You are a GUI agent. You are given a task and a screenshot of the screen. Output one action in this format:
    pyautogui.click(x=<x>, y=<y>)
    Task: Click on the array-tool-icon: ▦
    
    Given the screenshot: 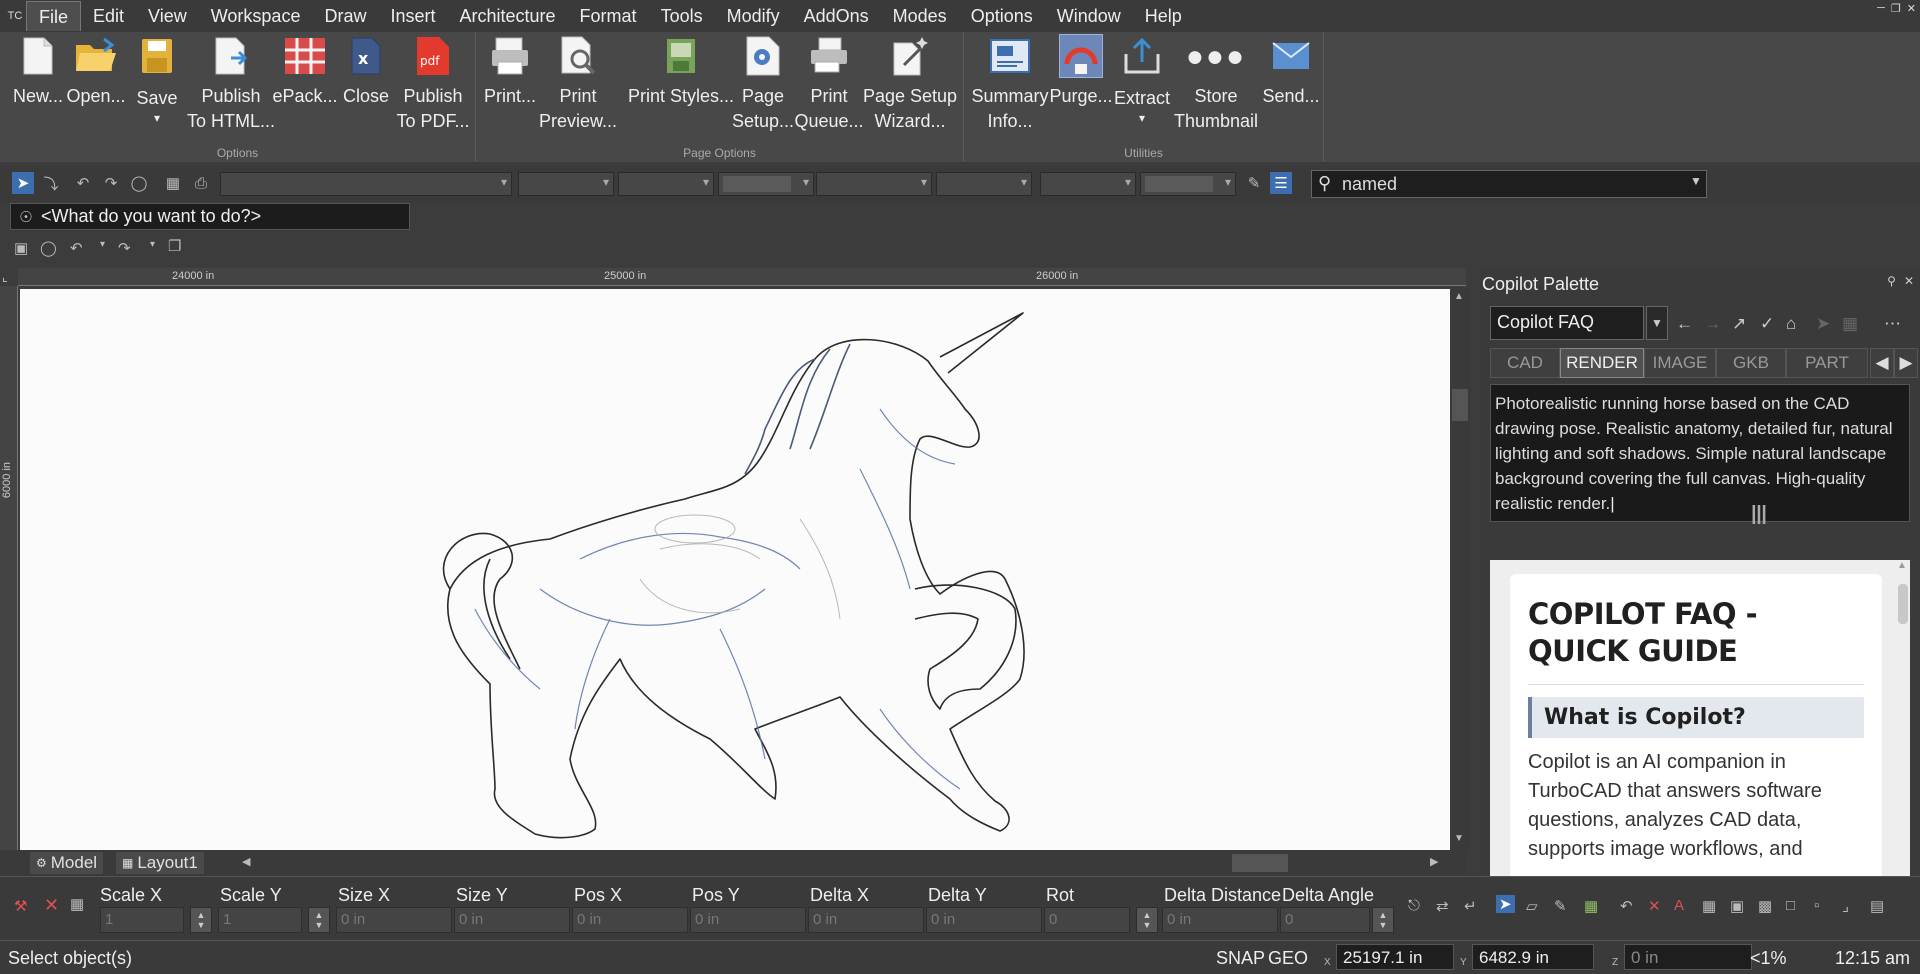 What is the action you would take?
    pyautogui.click(x=1709, y=906)
    